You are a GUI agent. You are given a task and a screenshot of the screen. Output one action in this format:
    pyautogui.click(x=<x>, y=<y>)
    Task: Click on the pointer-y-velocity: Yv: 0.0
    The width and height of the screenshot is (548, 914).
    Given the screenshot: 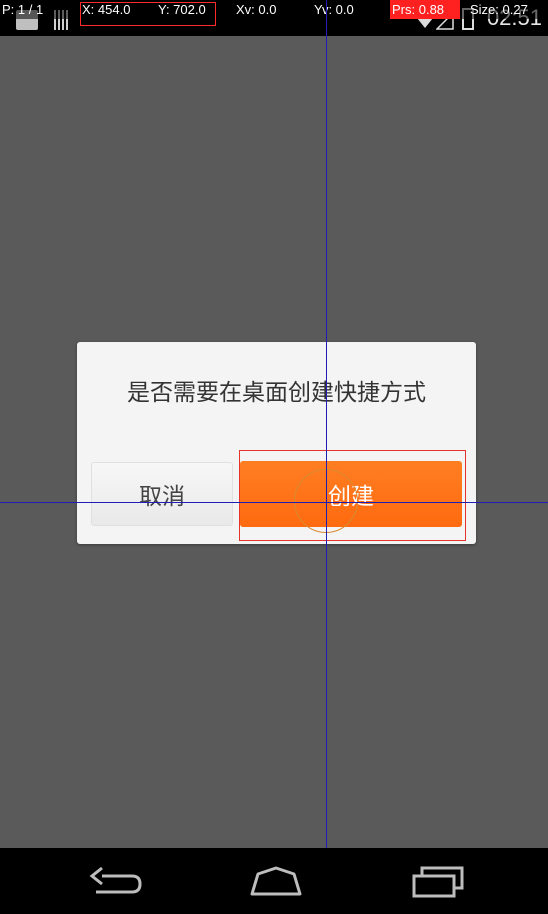 What is the action you would take?
    pyautogui.click(x=334, y=9)
    